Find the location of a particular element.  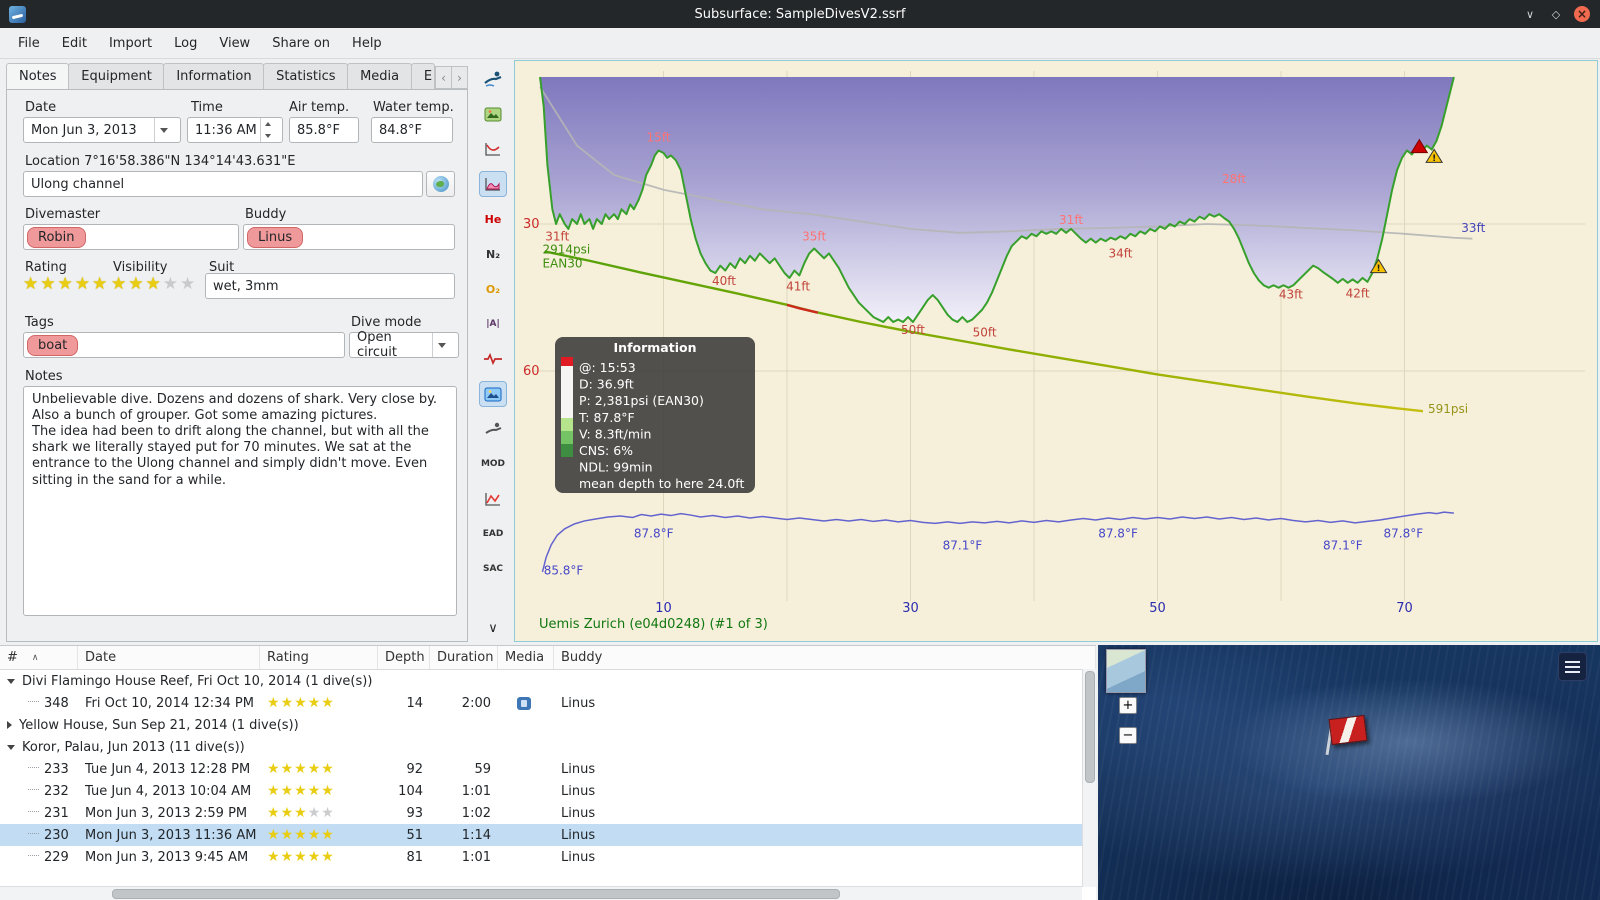

sac-icon: SAC is located at coordinates (493, 569).